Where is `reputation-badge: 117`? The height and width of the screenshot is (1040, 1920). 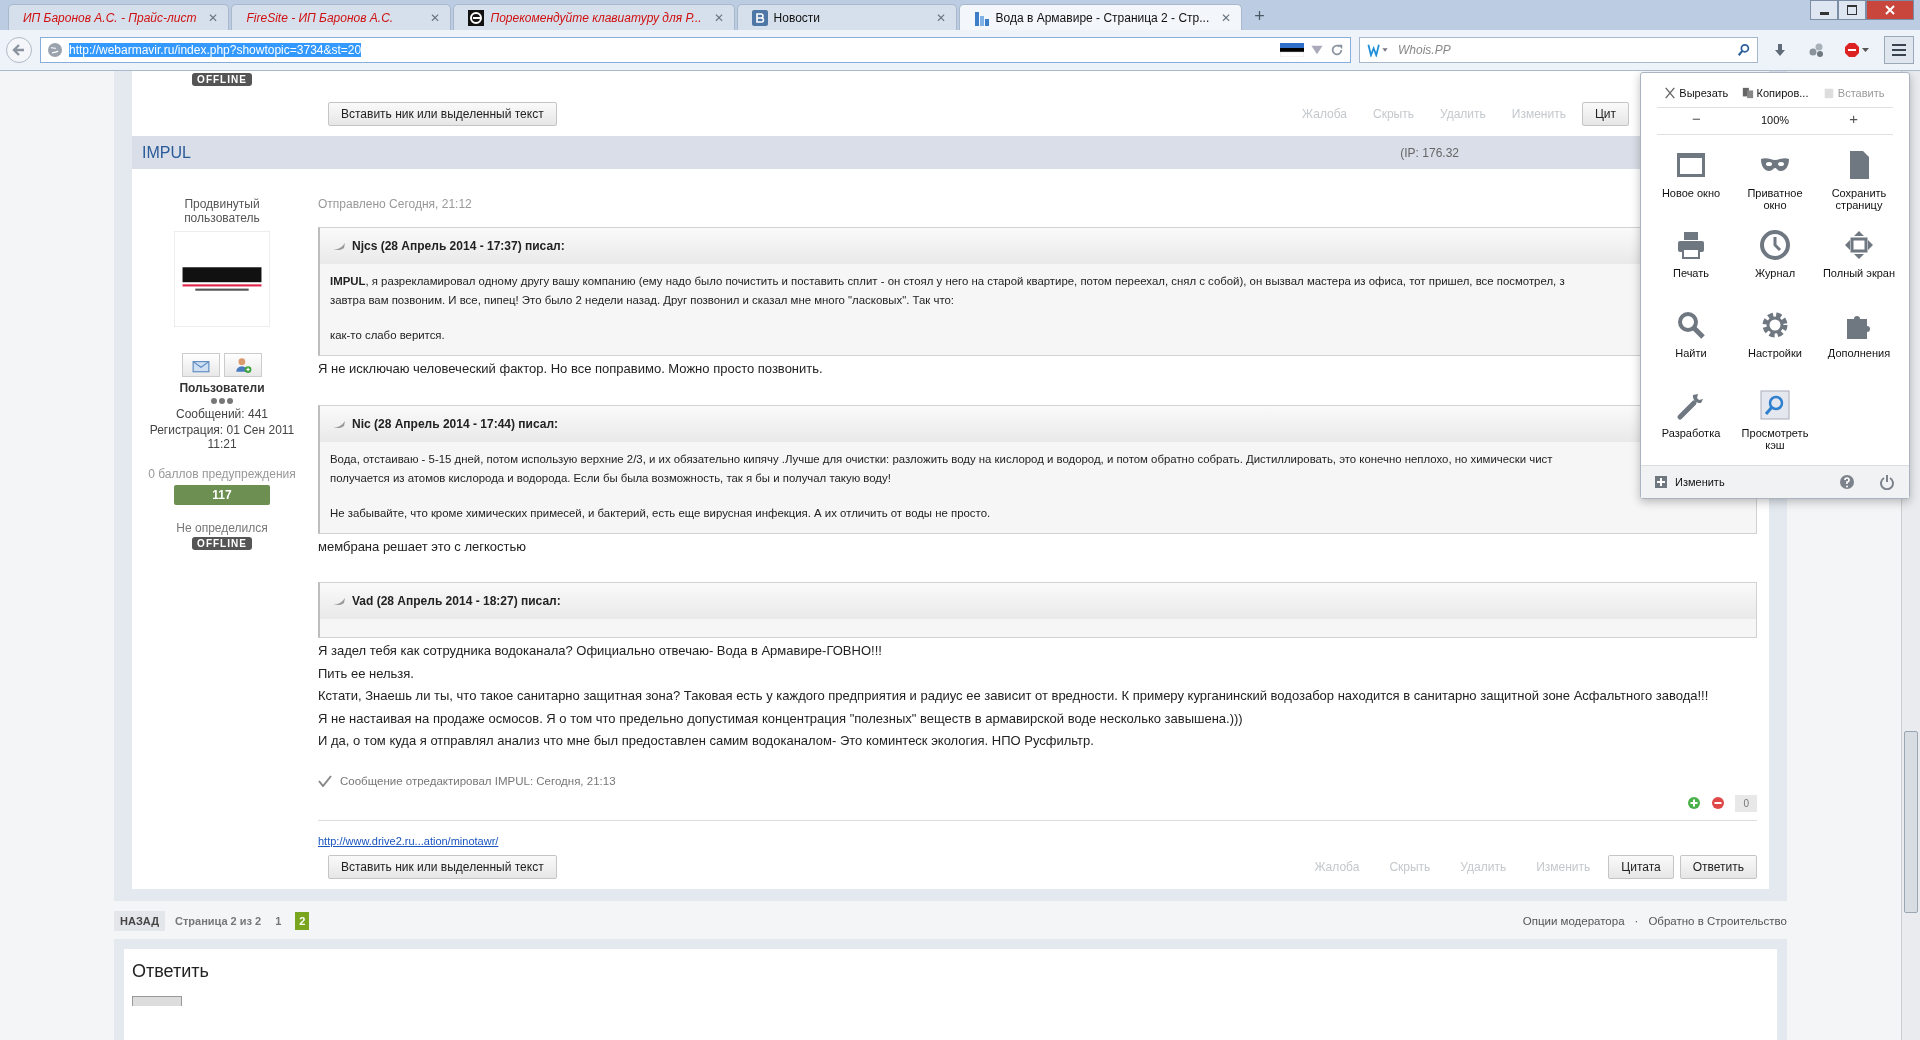 reputation-badge: 117 is located at coordinates (222, 495).